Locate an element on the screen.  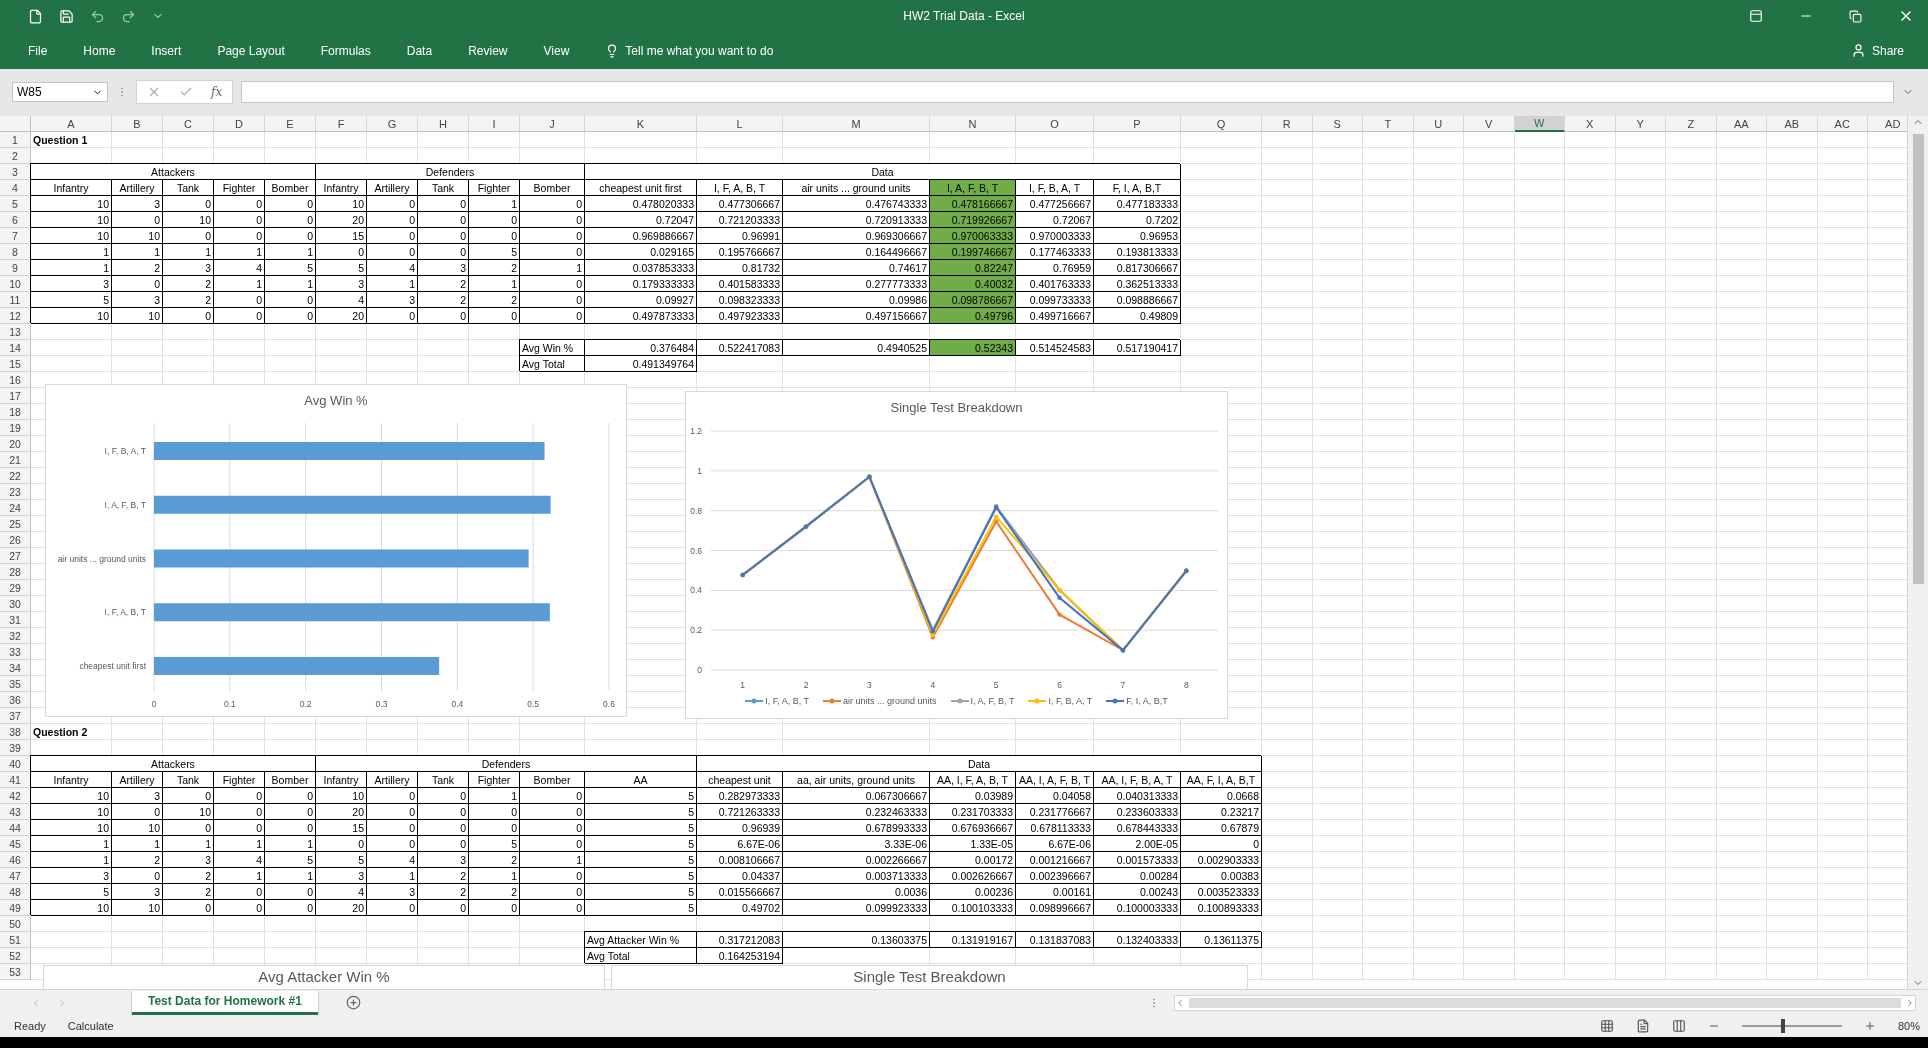
group-header: Attackers is located at coordinates (173, 172).